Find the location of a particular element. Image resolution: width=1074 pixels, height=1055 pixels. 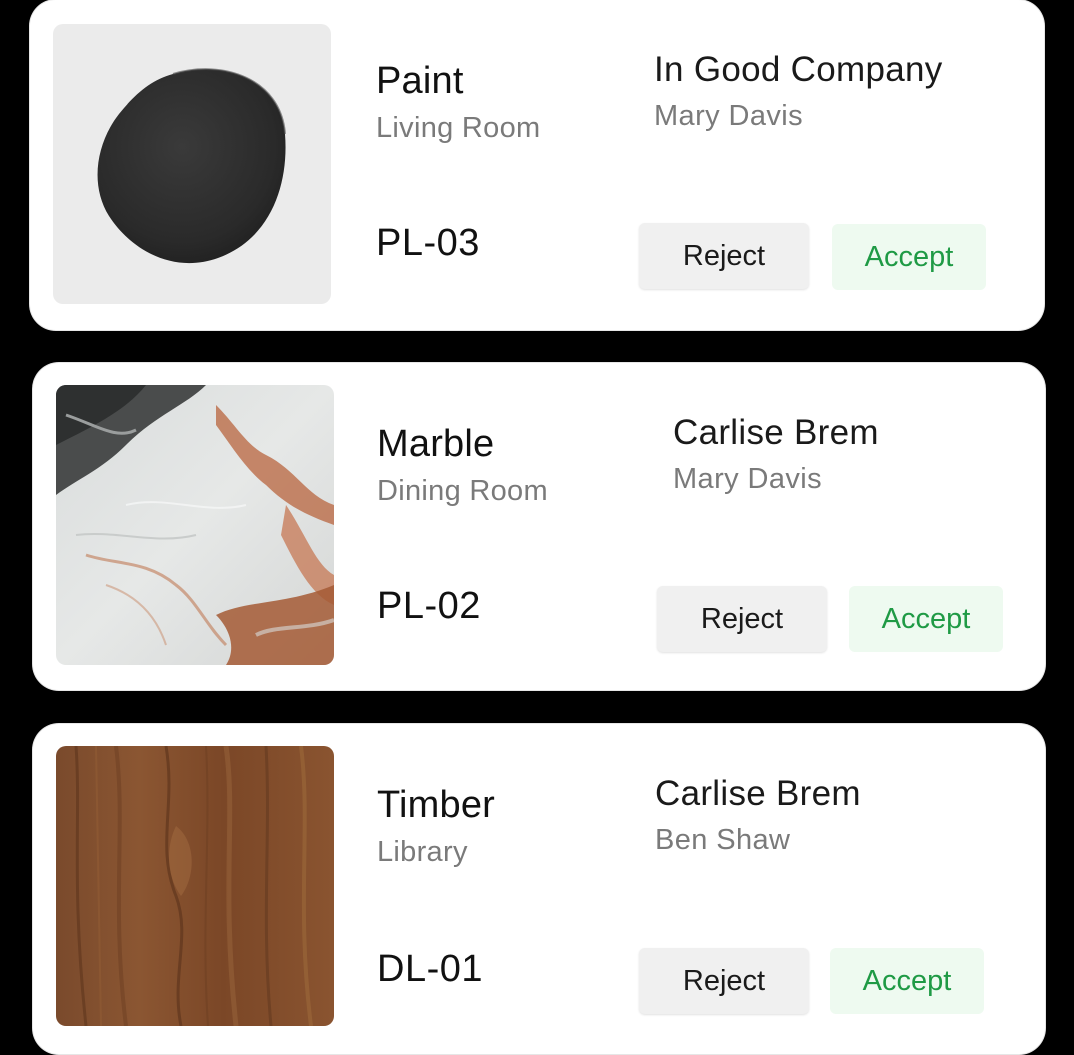

material-code: PL-03 is located at coordinates (428, 243).